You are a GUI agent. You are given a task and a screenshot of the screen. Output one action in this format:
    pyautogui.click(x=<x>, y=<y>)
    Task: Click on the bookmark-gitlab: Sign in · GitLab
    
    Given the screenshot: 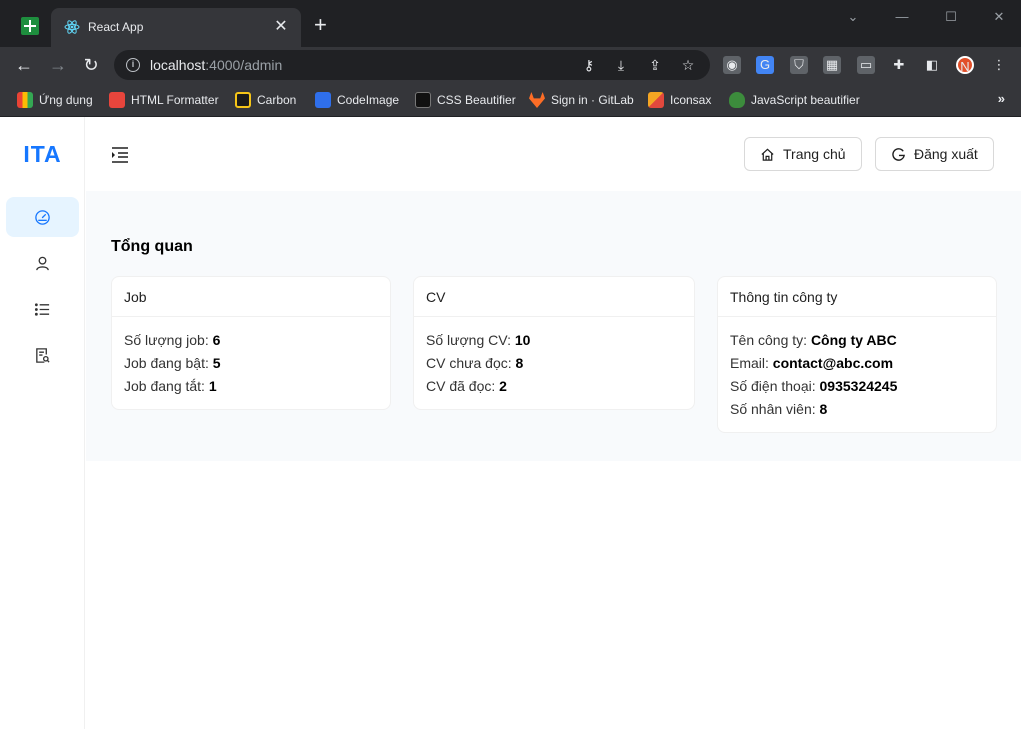 What is the action you would take?
    pyautogui.click(x=581, y=100)
    